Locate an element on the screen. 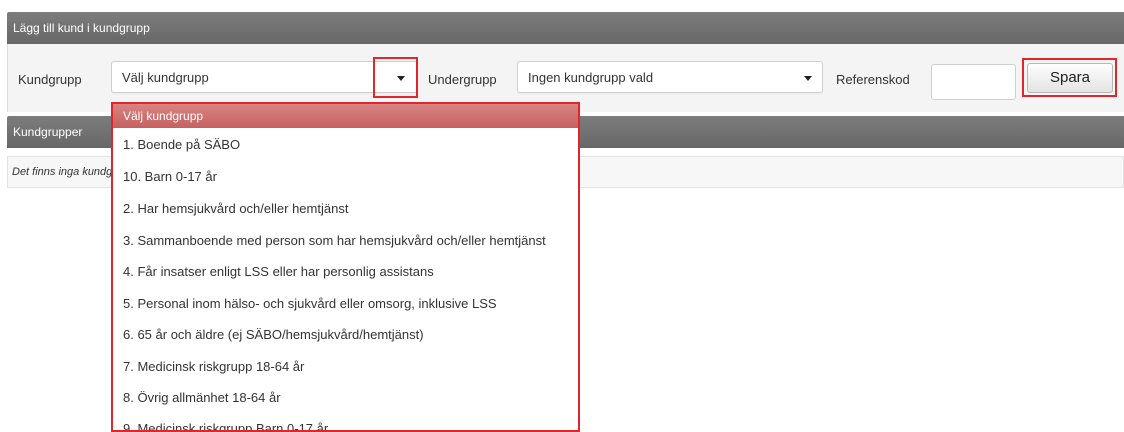 The image size is (1124, 432). kundgrupp-arrow-highlight is located at coordinates (395, 77).